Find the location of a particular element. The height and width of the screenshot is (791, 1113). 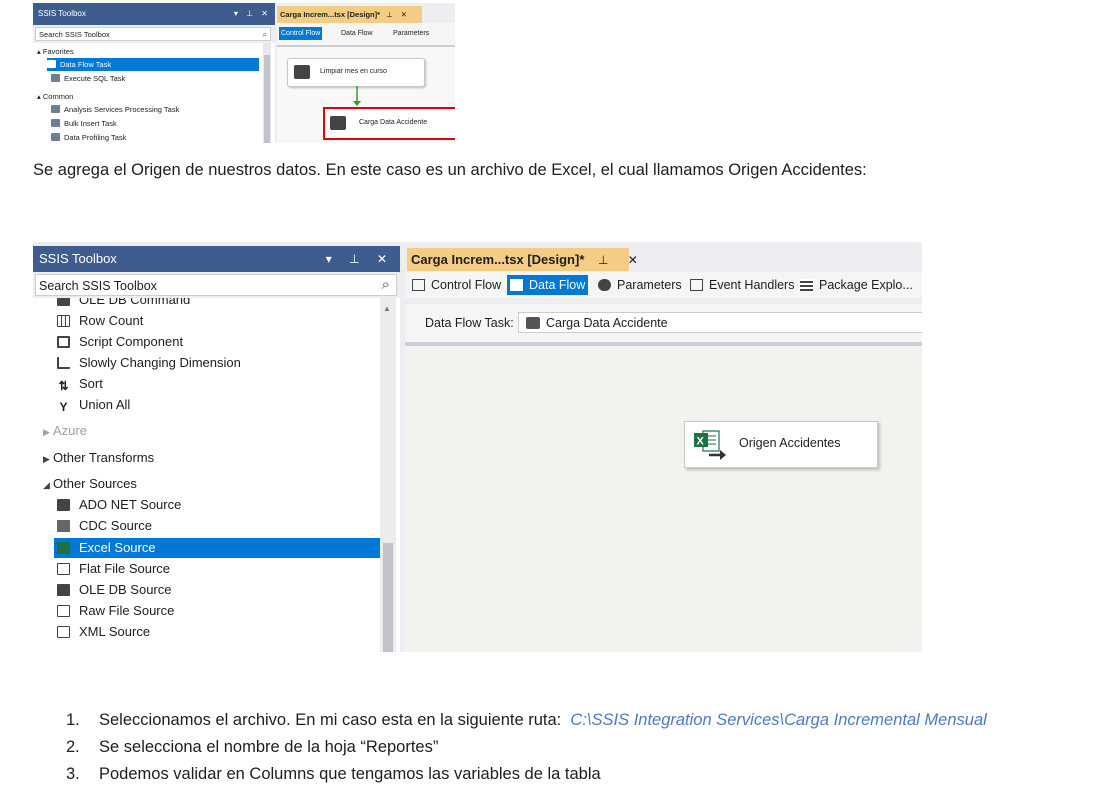

group-azure: ▶ Azure is located at coordinates (65, 431).